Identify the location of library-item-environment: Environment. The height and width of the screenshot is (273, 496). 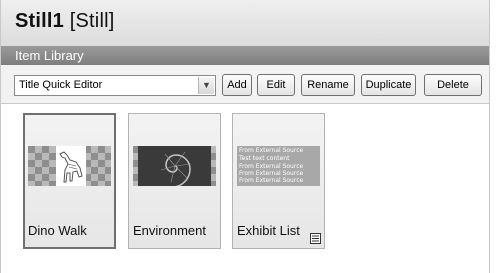
(174, 181).